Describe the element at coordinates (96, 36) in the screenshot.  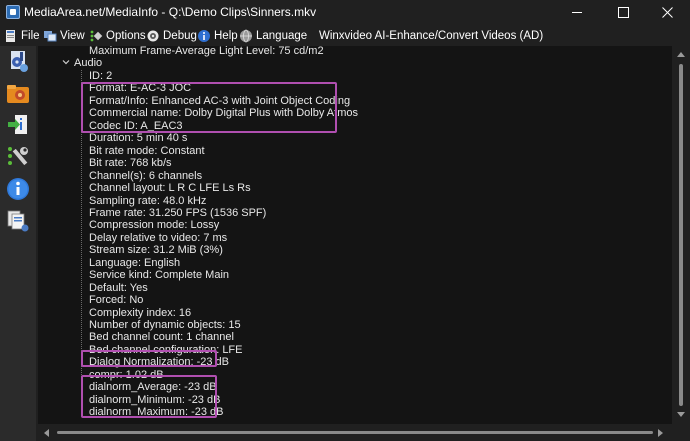
I see `options-icon` at that location.